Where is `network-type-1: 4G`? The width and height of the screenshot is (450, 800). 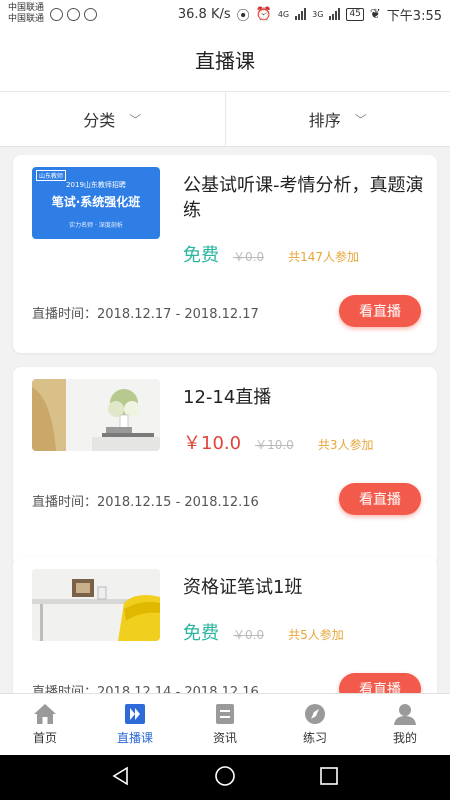
network-type-1: 4G is located at coordinates (283, 14).